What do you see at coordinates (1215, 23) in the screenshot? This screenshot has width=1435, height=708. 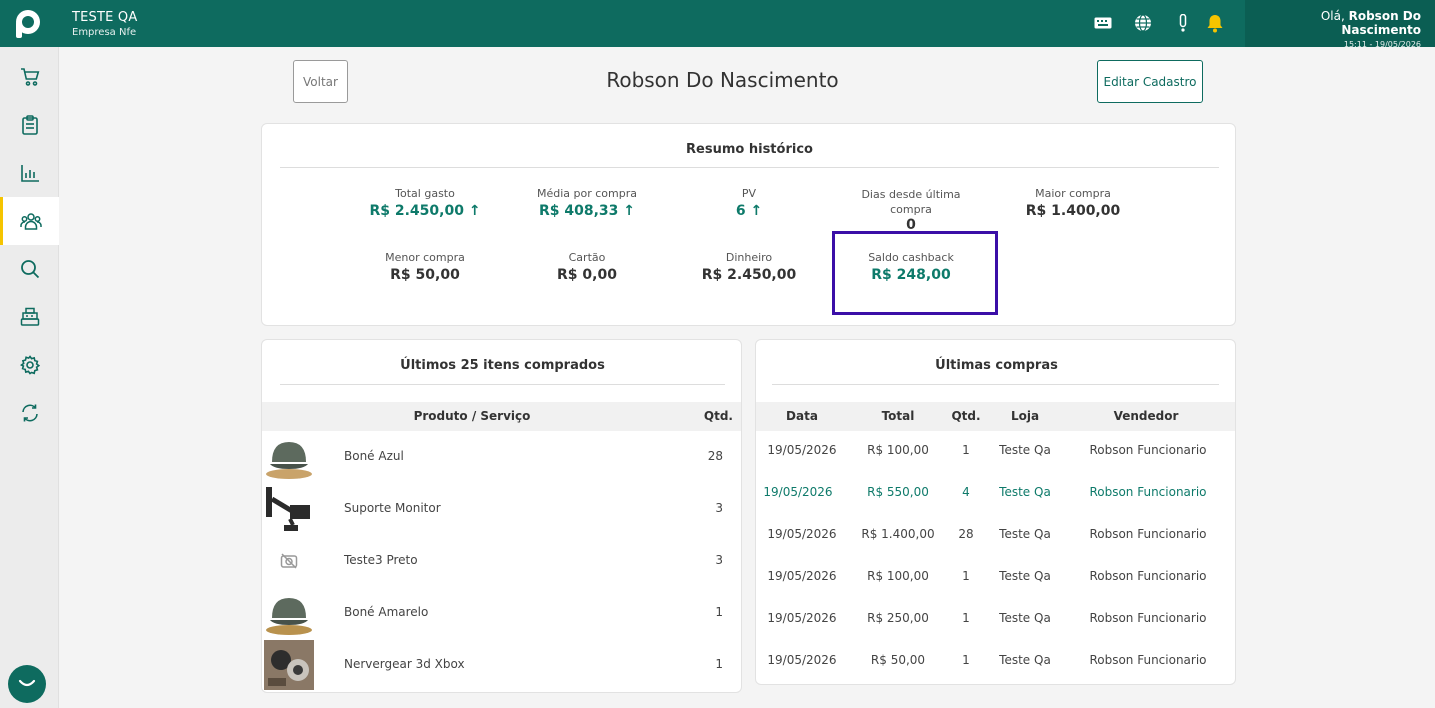 I see `bell-icon` at bounding box center [1215, 23].